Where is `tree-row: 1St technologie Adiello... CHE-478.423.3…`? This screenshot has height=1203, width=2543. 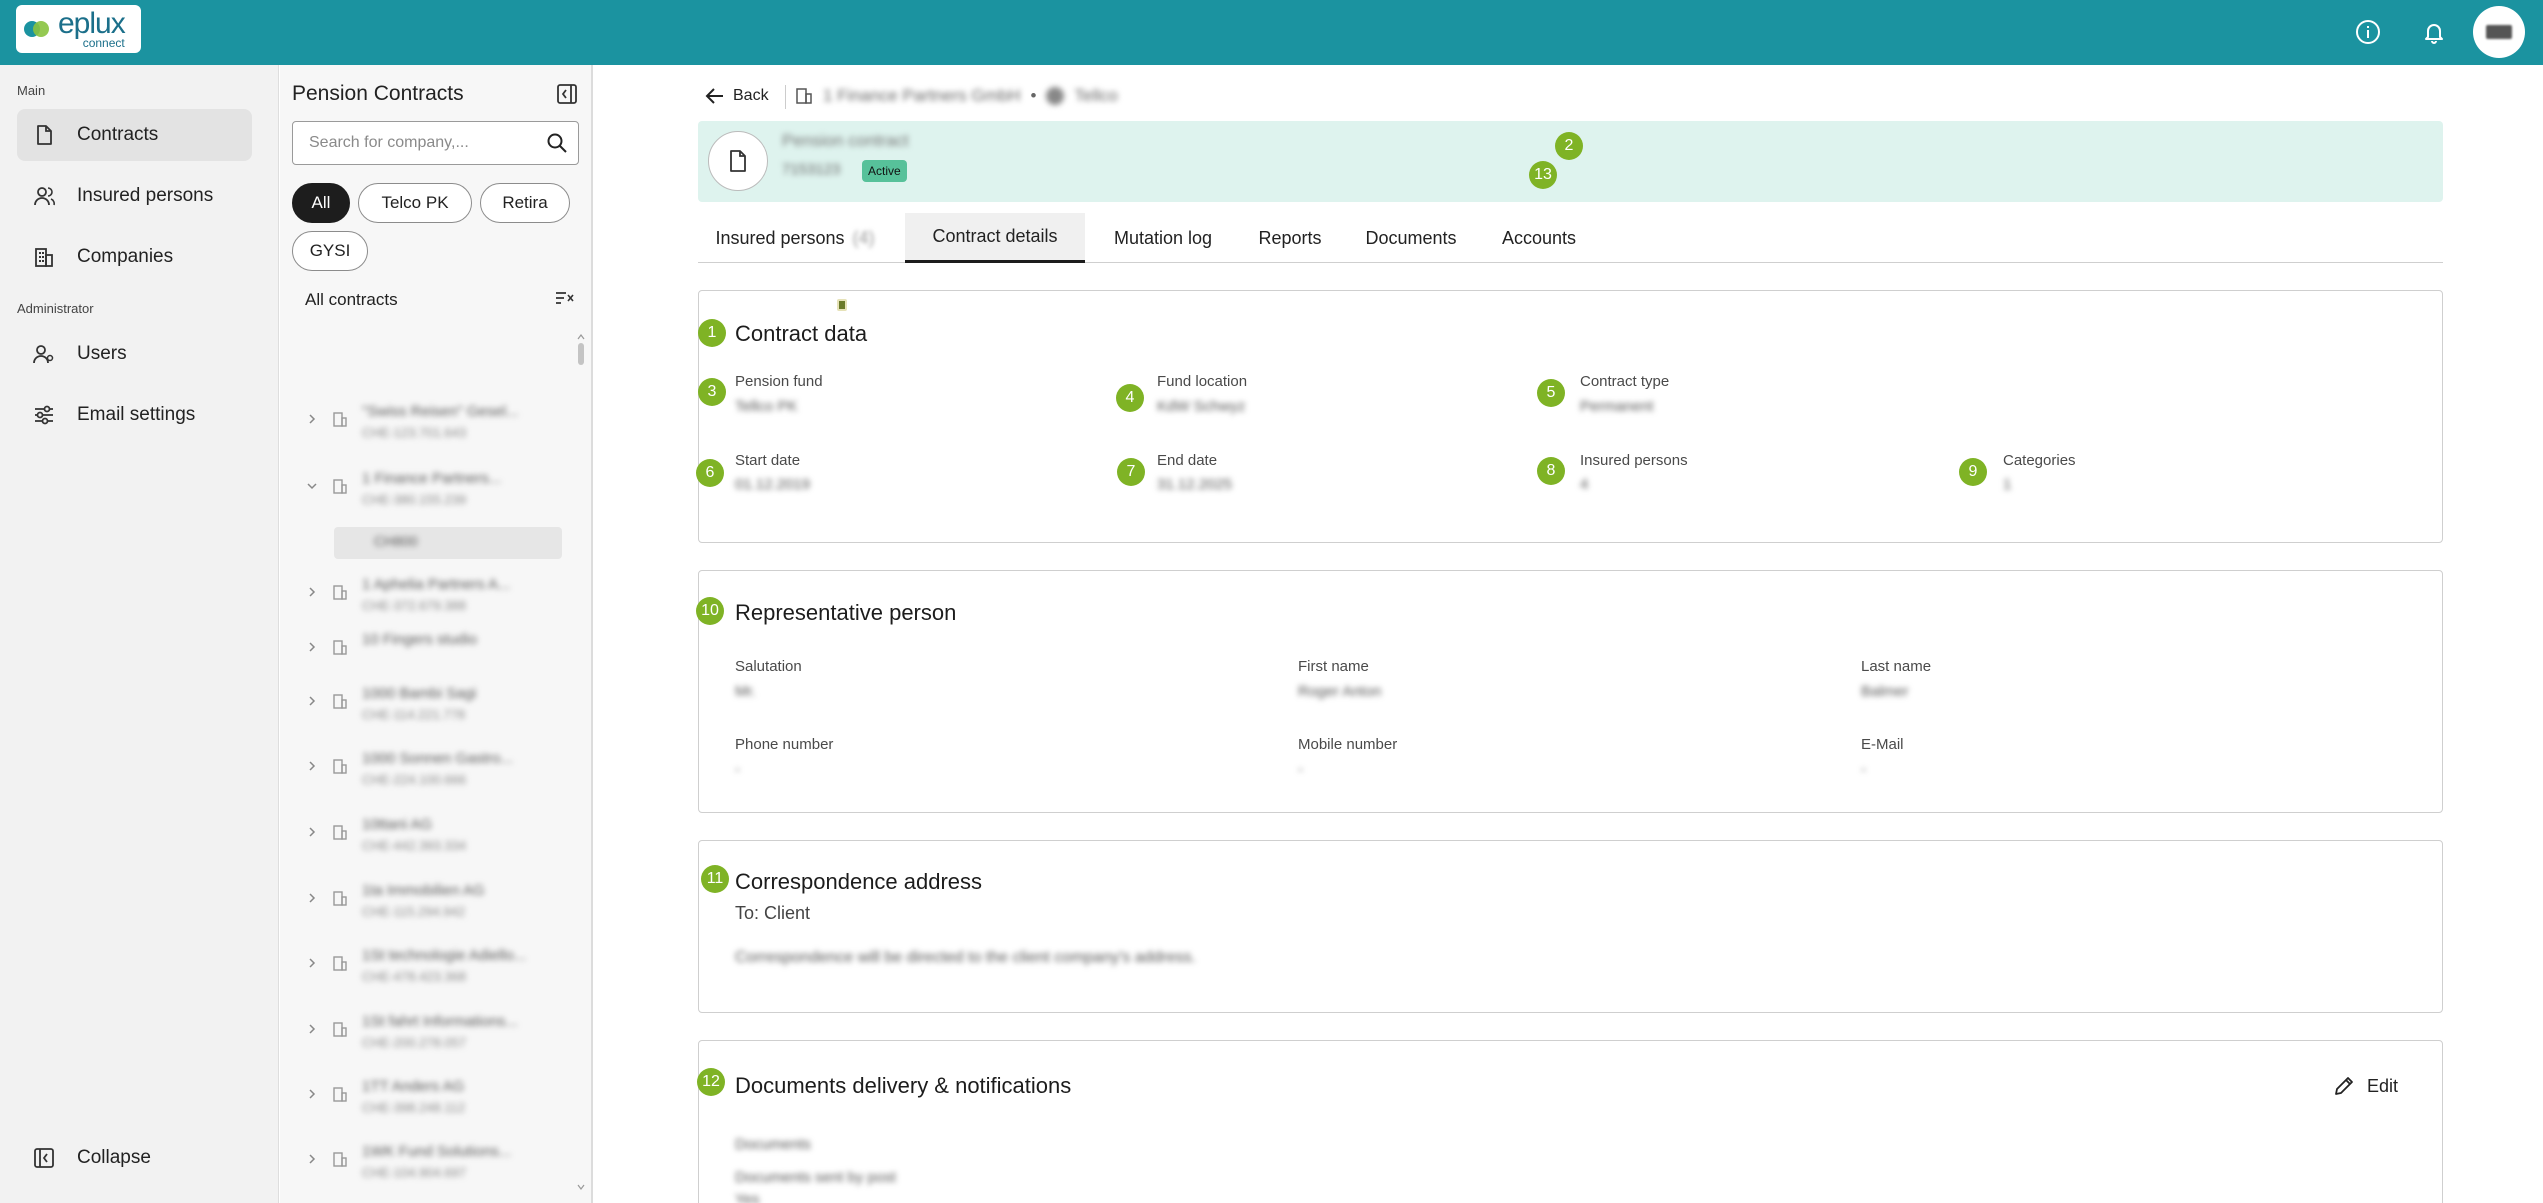 tree-row: 1St technologie Adiello... CHE-478.423.3… is located at coordinates (427, 969).